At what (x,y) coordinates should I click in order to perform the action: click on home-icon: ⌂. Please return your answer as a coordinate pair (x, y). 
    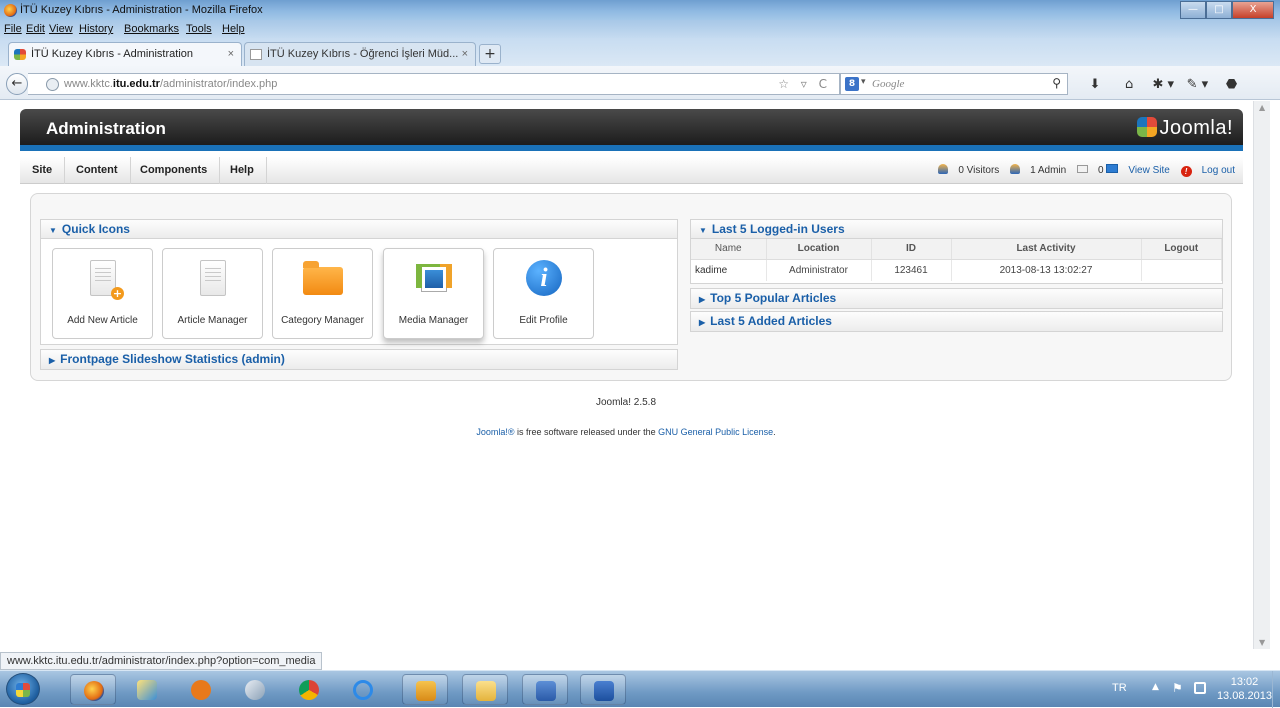
    Looking at the image, I should click on (1129, 84).